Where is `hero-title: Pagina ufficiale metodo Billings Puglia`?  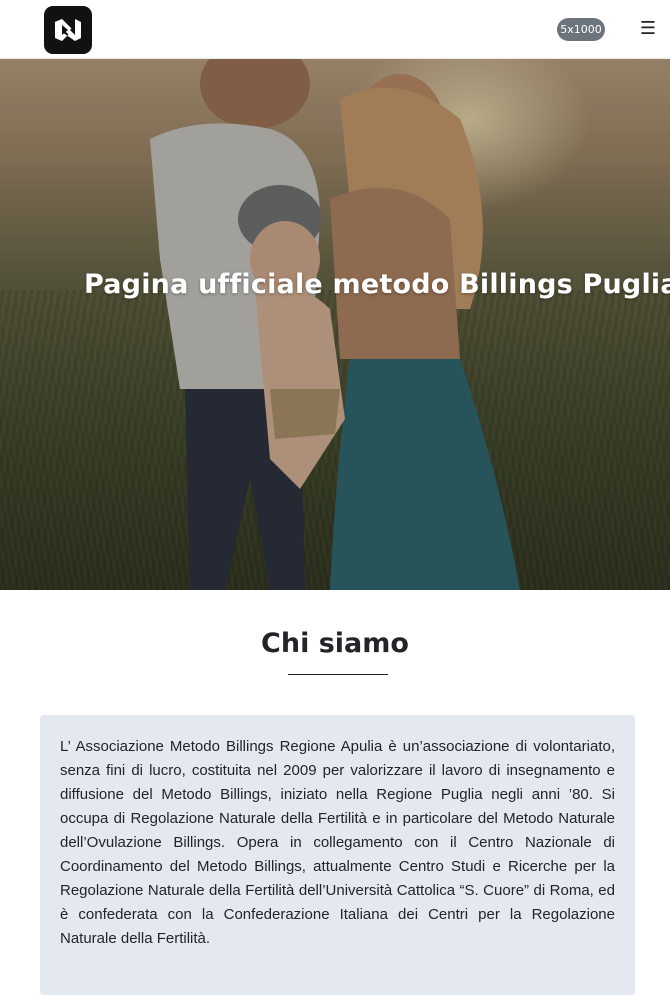 hero-title: Pagina ufficiale metodo Billings Puglia is located at coordinates (377, 284).